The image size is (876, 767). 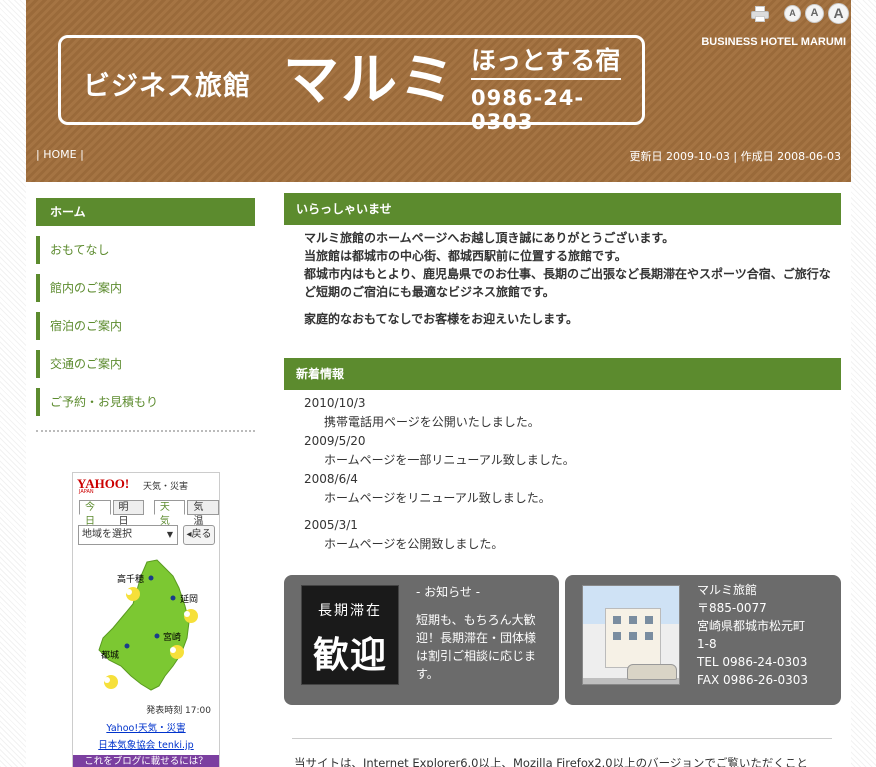 What do you see at coordinates (792, 13) in the screenshot?
I see `font-size-small-button: A` at bounding box center [792, 13].